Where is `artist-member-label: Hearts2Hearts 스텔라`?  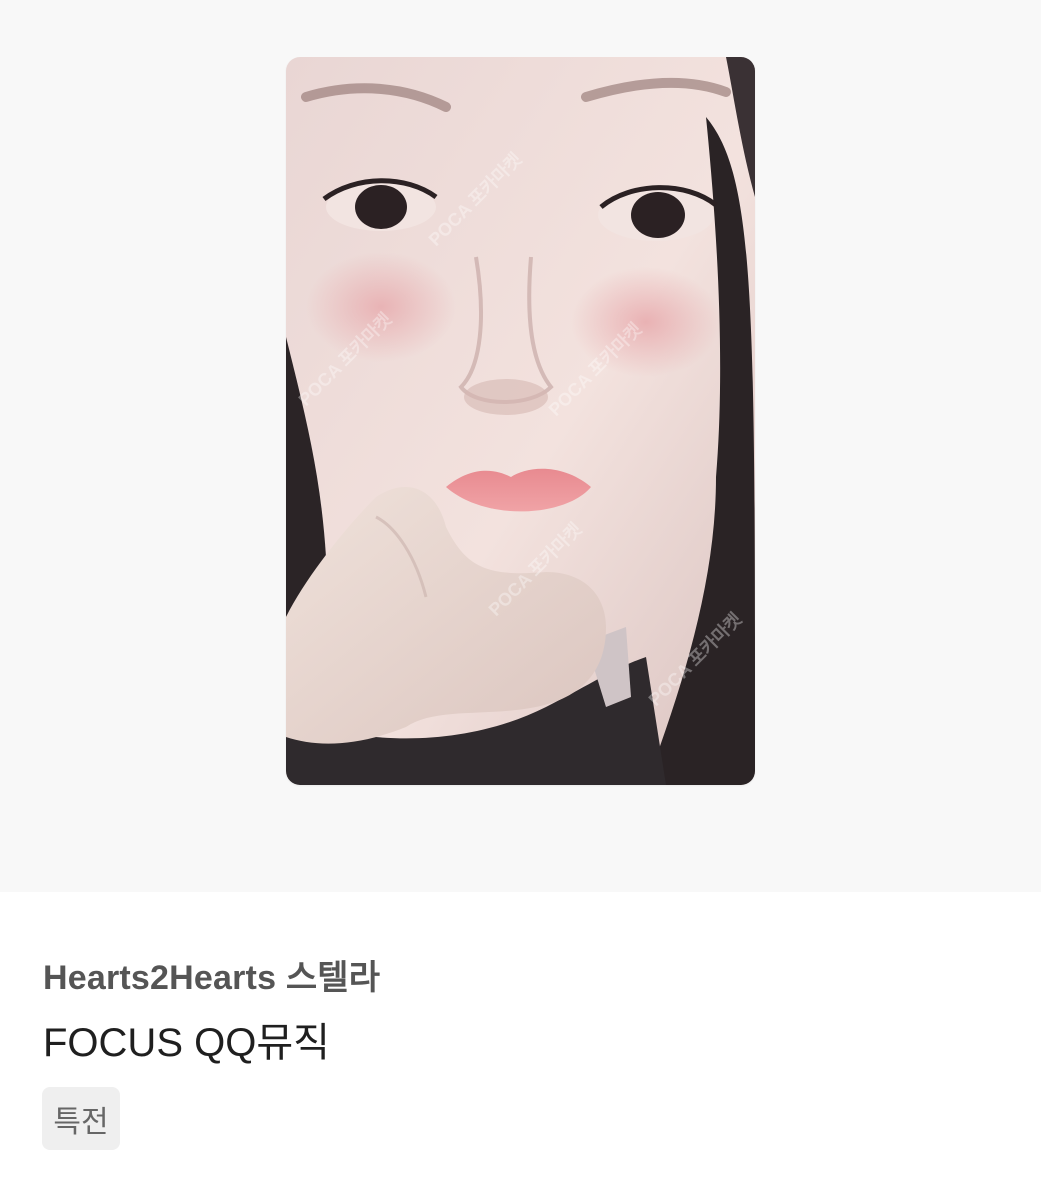 artist-member-label: Hearts2Hearts 스텔라 is located at coordinates (212, 978).